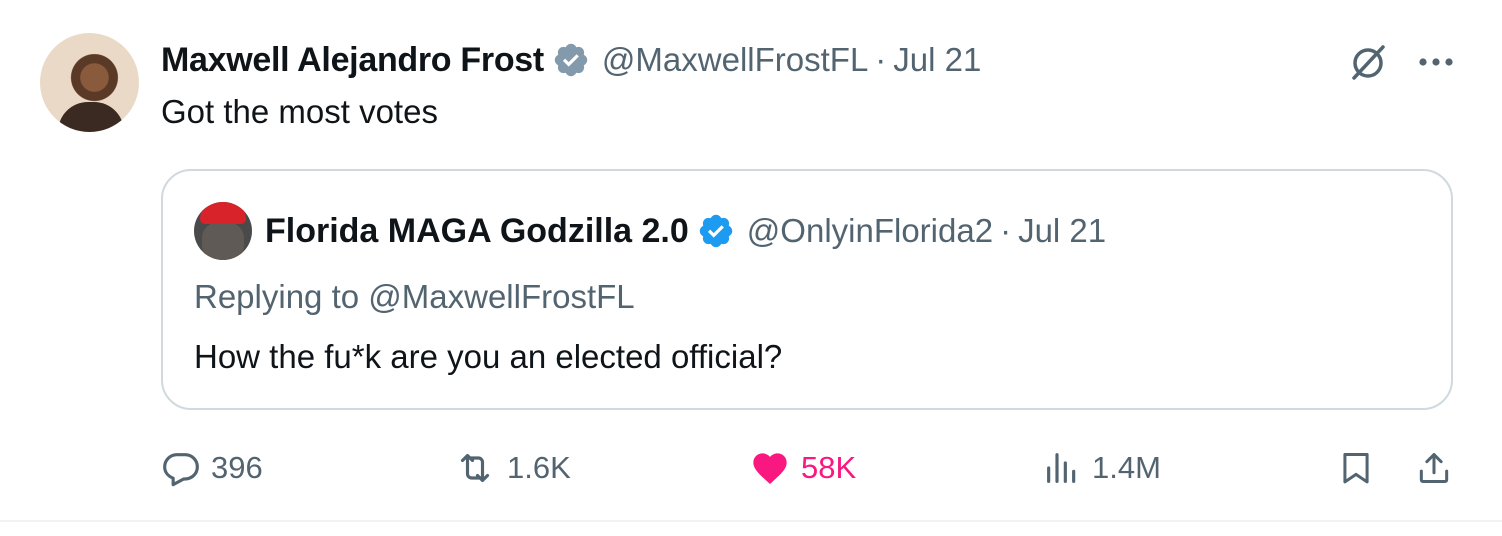 The height and width of the screenshot is (536, 1502). I want to click on bookmark-button, so click(1361, 468).